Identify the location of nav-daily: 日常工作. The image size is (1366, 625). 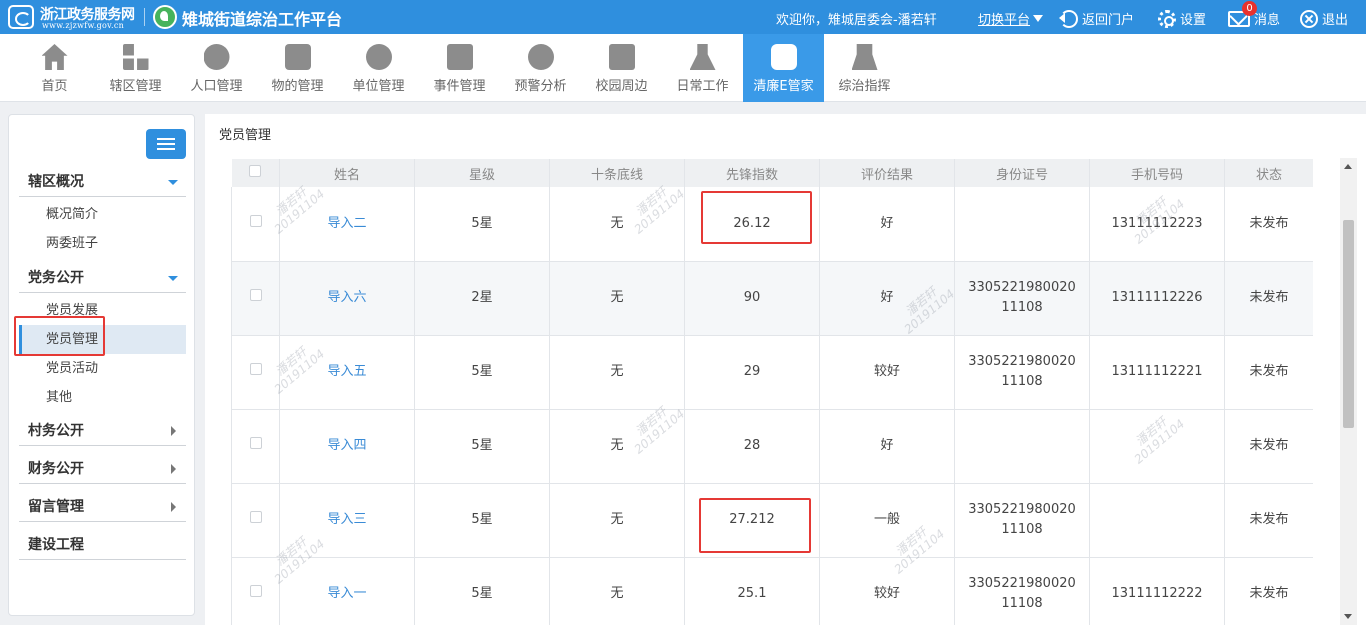
(702, 68).